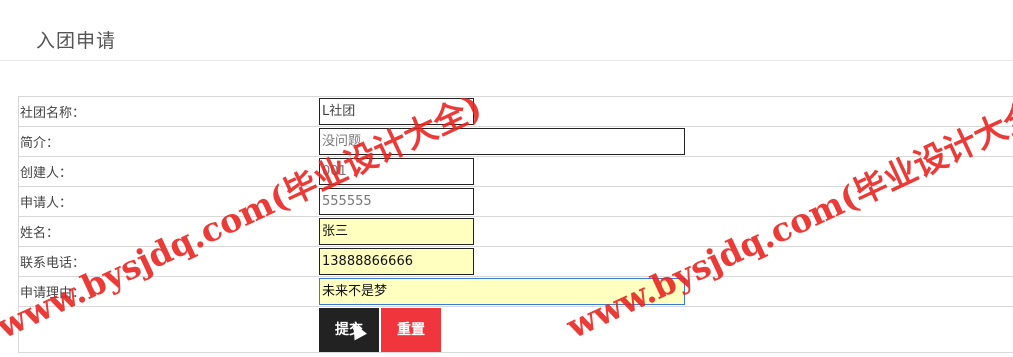 This screenshot has width=1013, height=357. I want to click on creator-label: 创建人：, so click(168, 171).